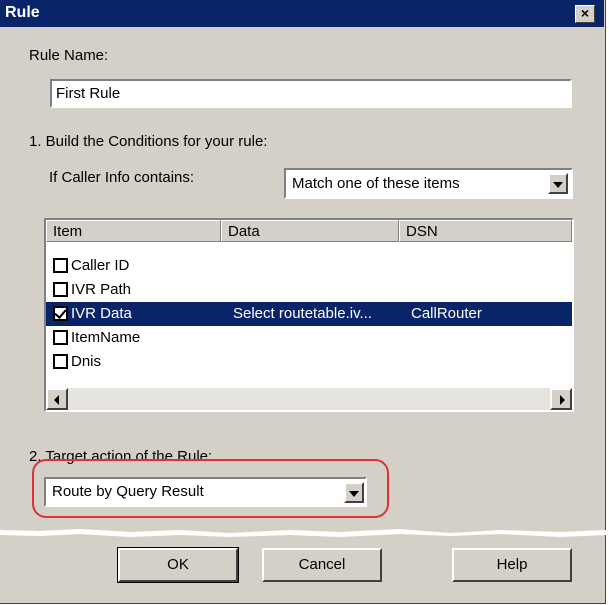 The width and height of the screenshot is (609, 605). I want to click on cancel-button: Cancel, so click(322, 565).